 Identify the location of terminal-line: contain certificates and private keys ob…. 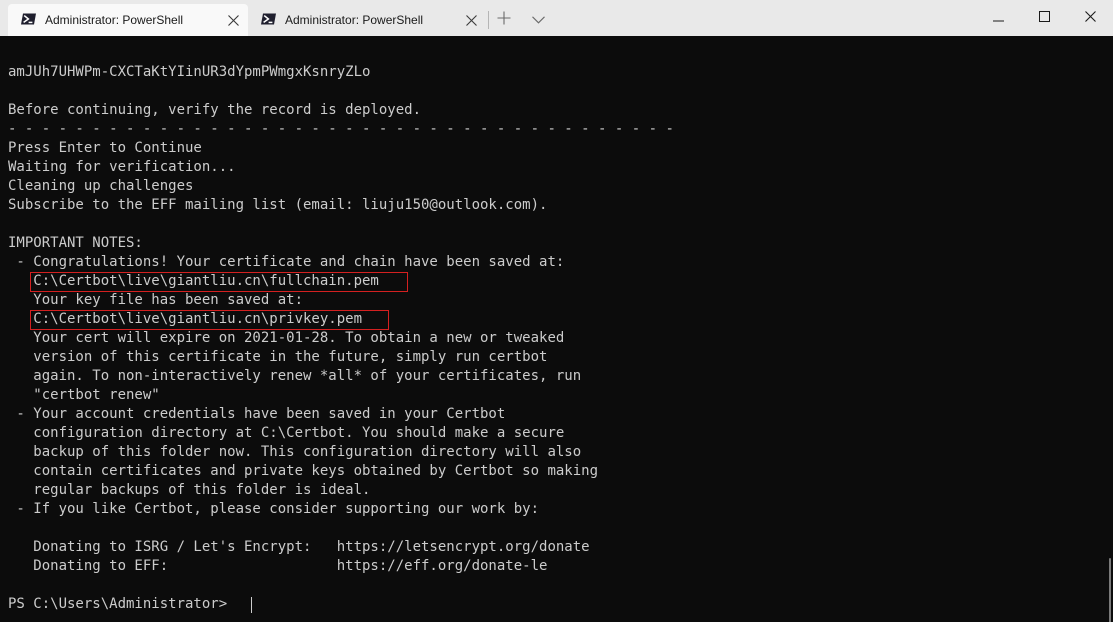
(303, 471).